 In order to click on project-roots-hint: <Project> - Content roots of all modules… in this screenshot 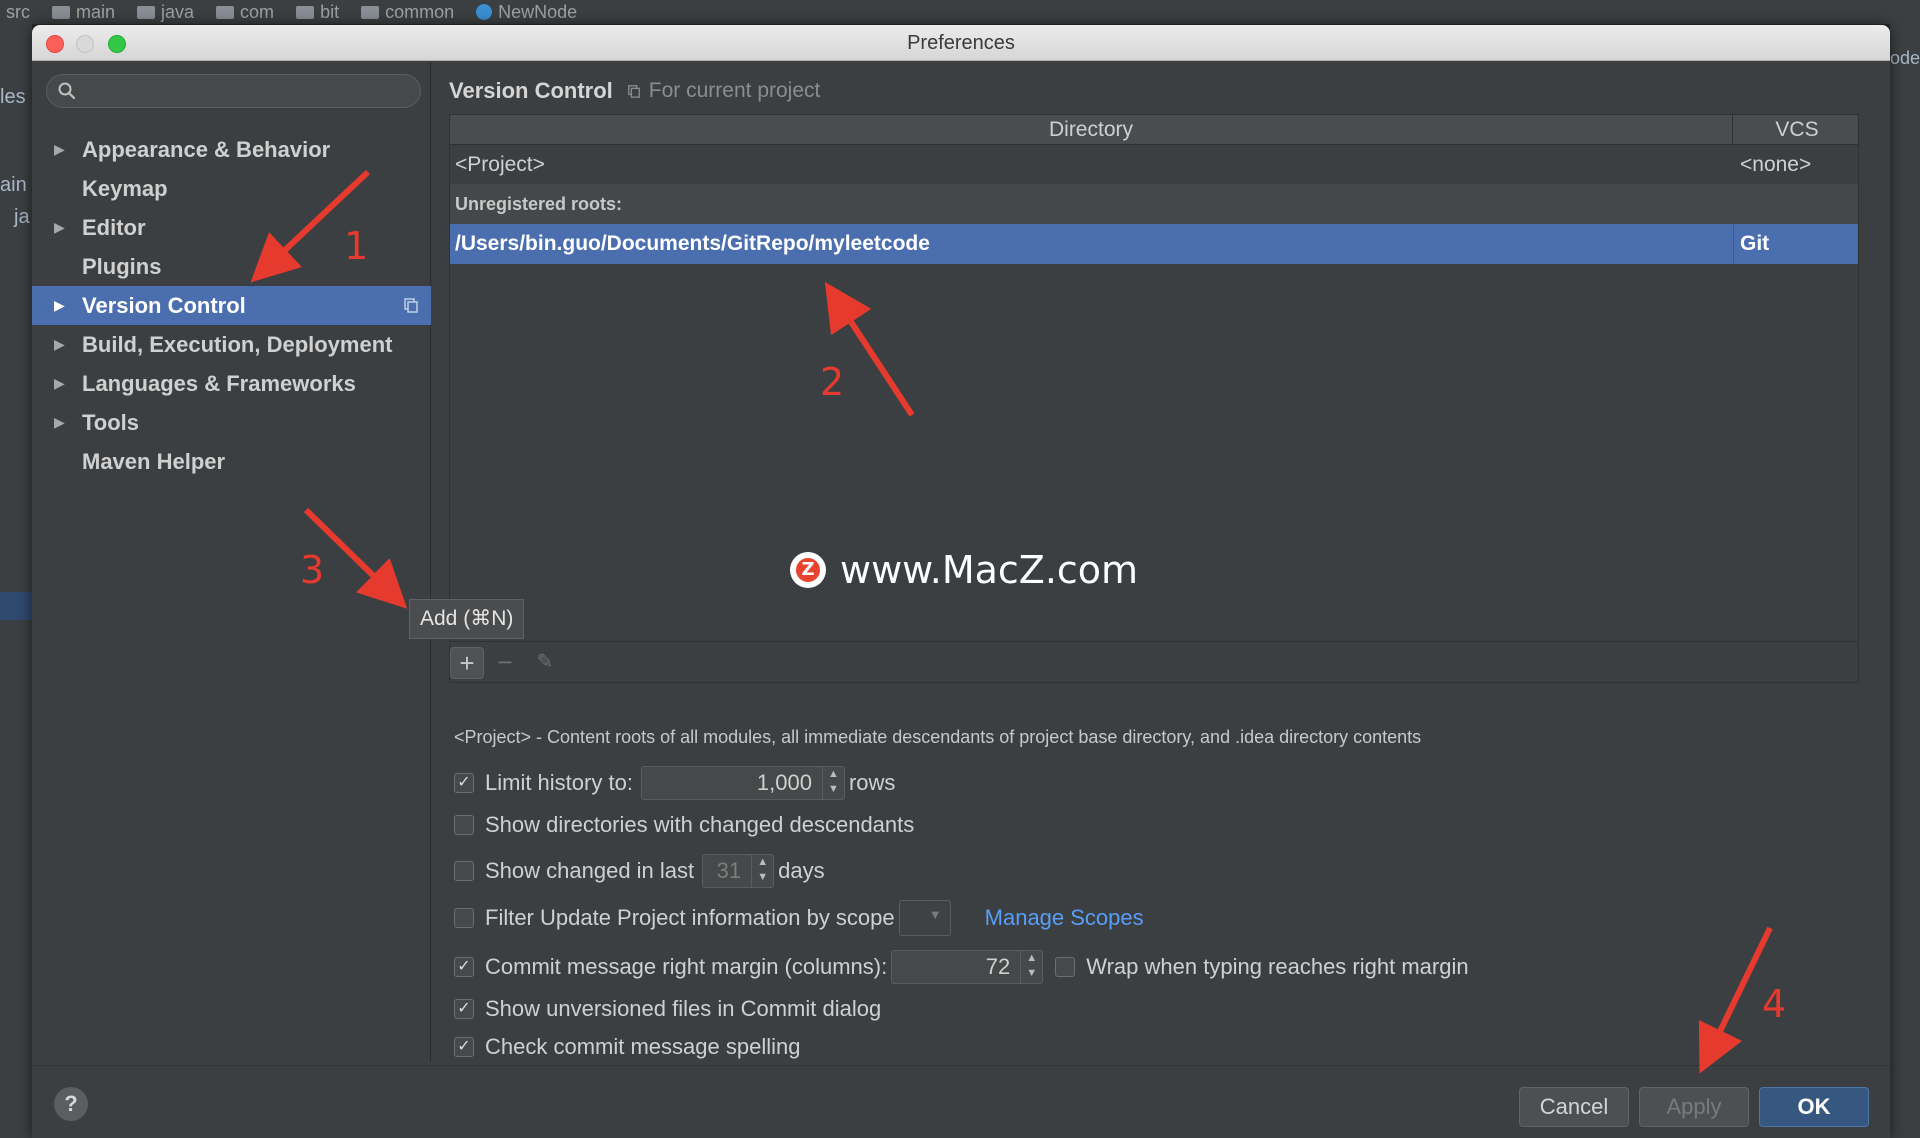, I will do `click(938, 737)`.